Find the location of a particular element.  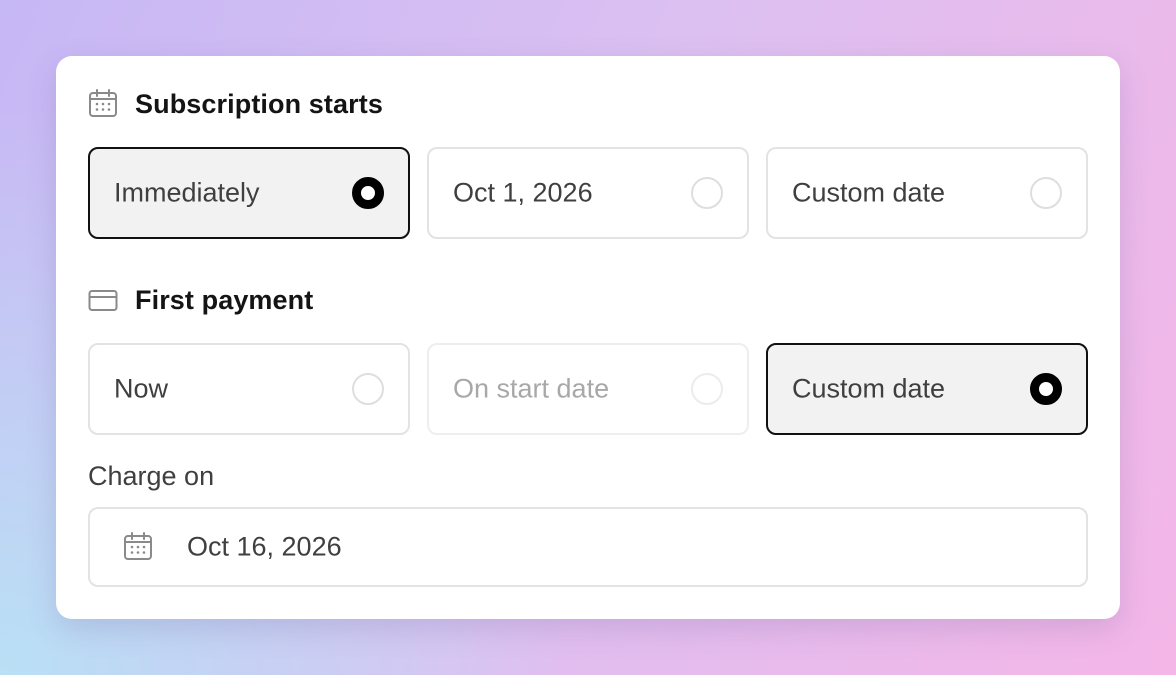

radio-disabled-icon is located at coordinates (707, 389).